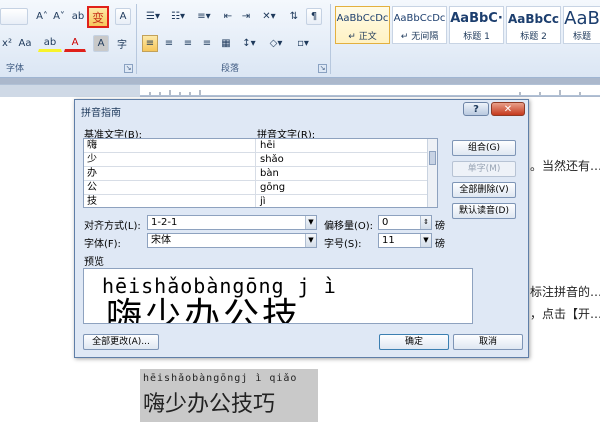 The height and width of the screenshot is (439, 600). What do you see at coordinates (164, 222) in the screenshot?
I see `alignment-value: 1-2-1` at bounding box center [164, 222].